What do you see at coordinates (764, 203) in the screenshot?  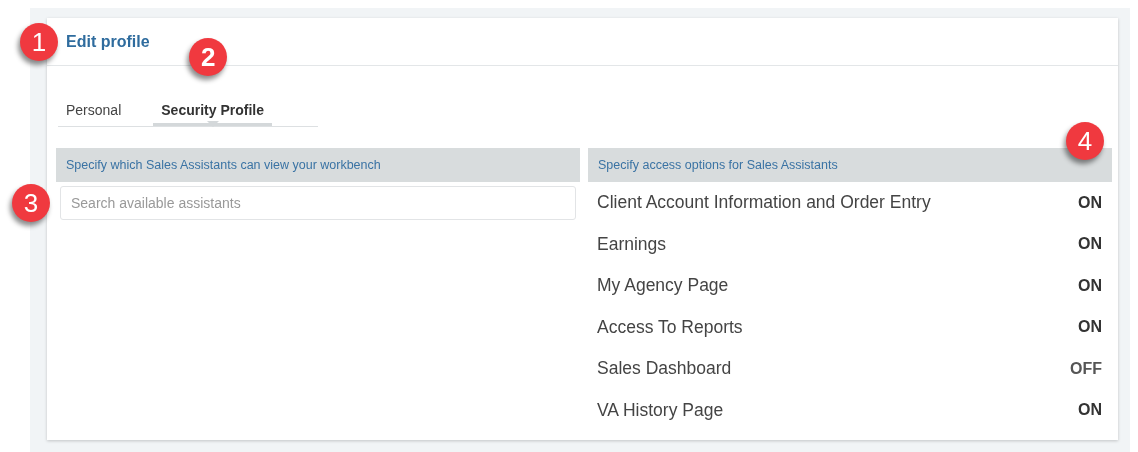 I see `option-label: Client Account Information and Order Entry` at bounding box center [764, 203].